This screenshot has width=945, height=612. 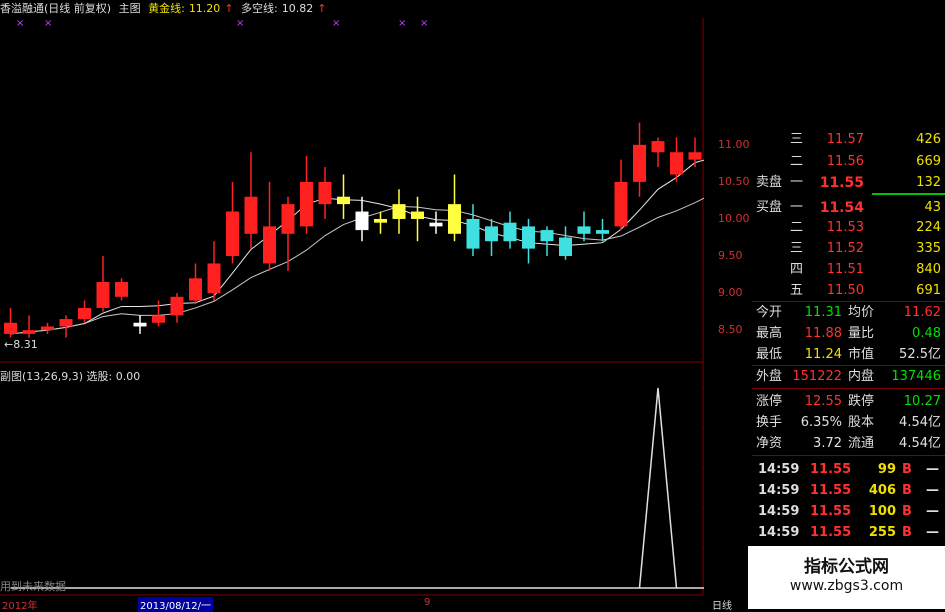 I want to click on chart-header: 香溢融通(日线 前复权) 主图 黄金线: 11.20 ↑ 多空线: 10.82 ↑, so click(x=350, y=9).